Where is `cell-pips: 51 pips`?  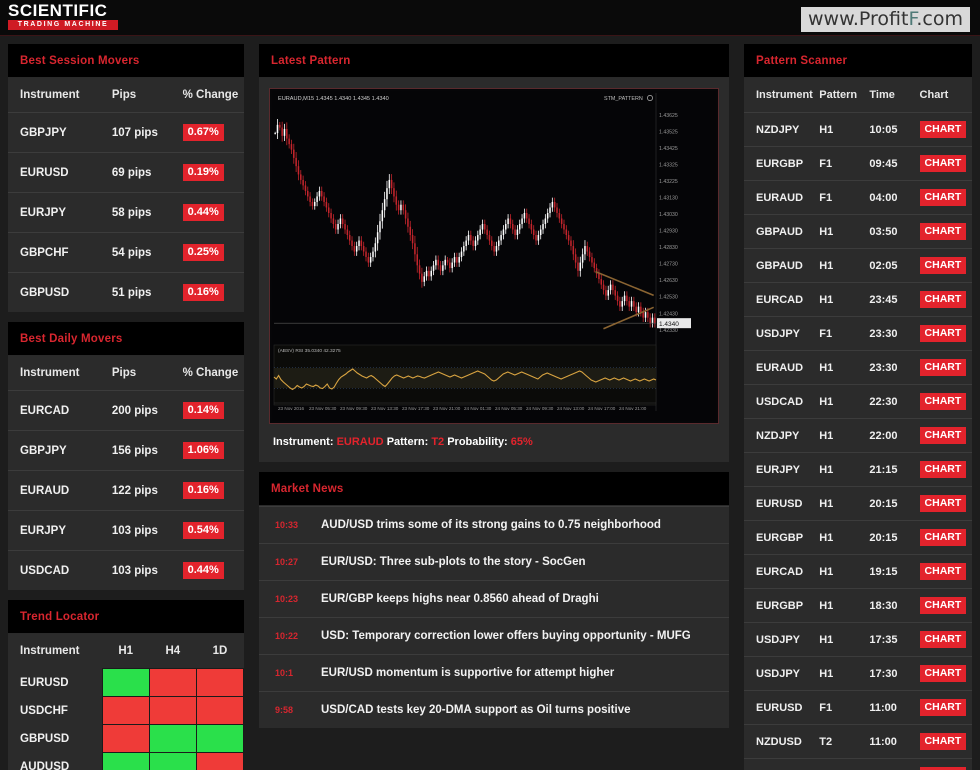
cell-pips: 51 pips is located at coordinates (147, 292).